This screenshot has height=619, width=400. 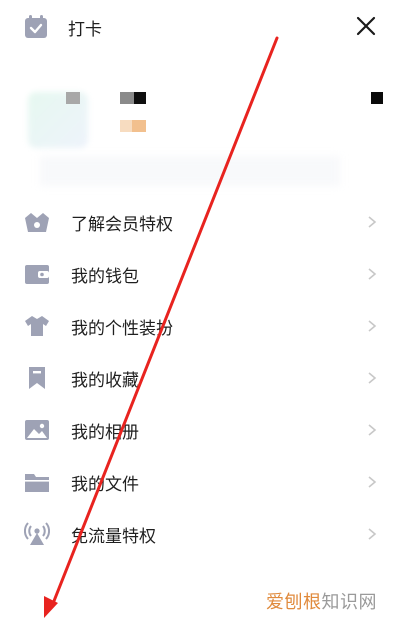 I want to click on photo-icon, so click(x=37, y=430).